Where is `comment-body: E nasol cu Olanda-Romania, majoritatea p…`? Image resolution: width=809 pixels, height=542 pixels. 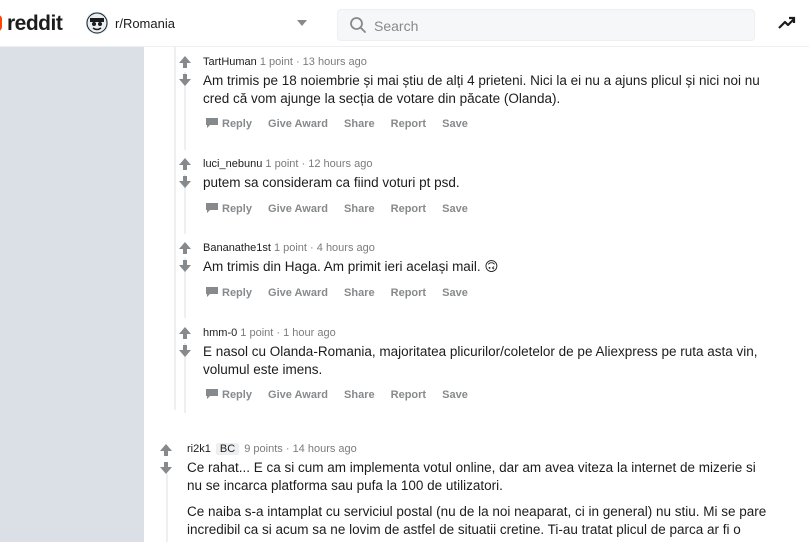 comment-body: E nasol cu Olanda-Romania, majoritatea p… is located at coordinates (483, 361).